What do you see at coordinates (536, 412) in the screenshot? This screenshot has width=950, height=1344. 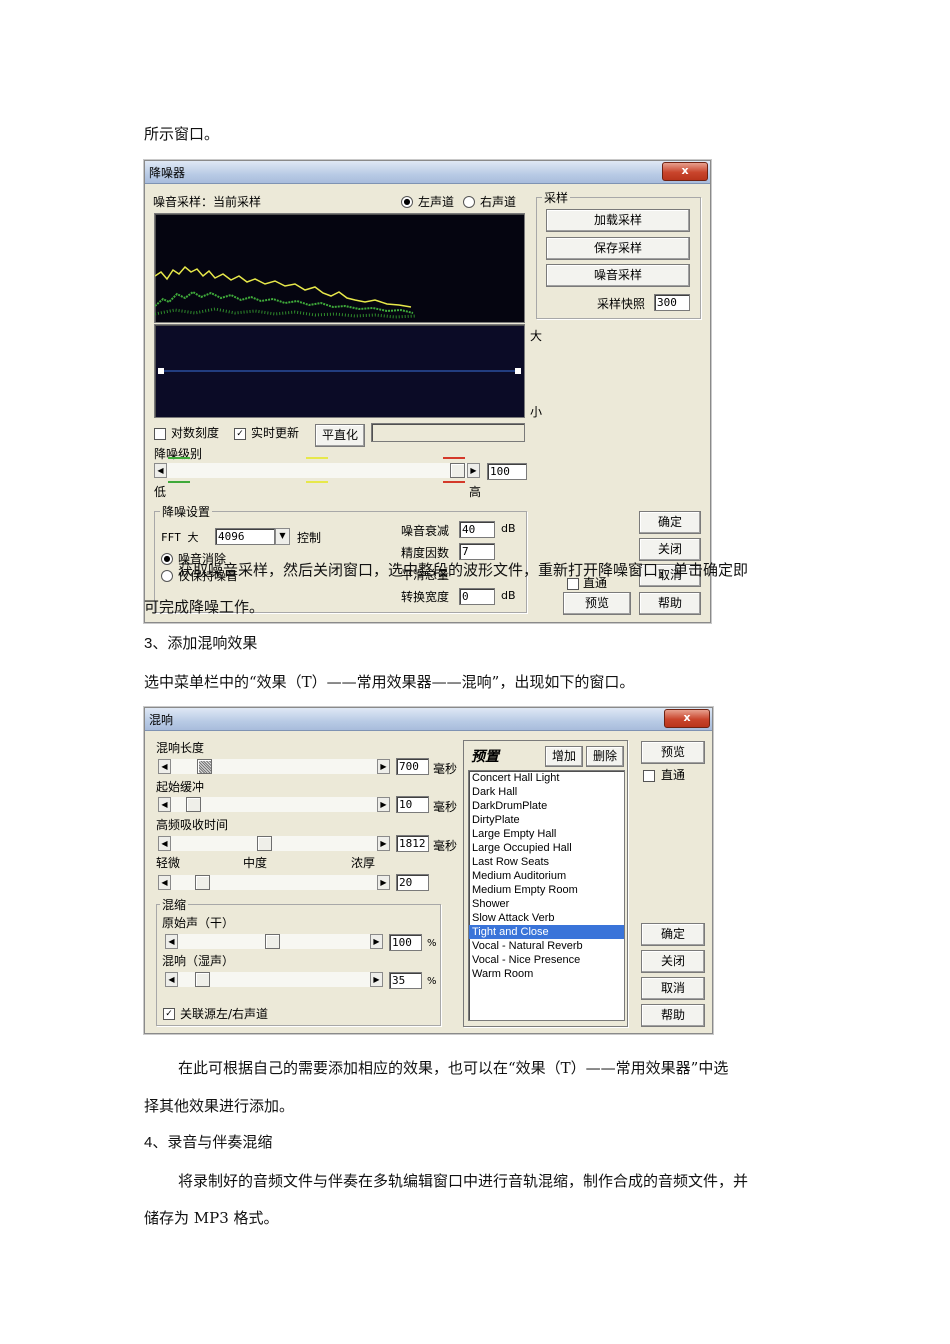 I see `scale-small-label: 小` at bounding box center [536, 412].